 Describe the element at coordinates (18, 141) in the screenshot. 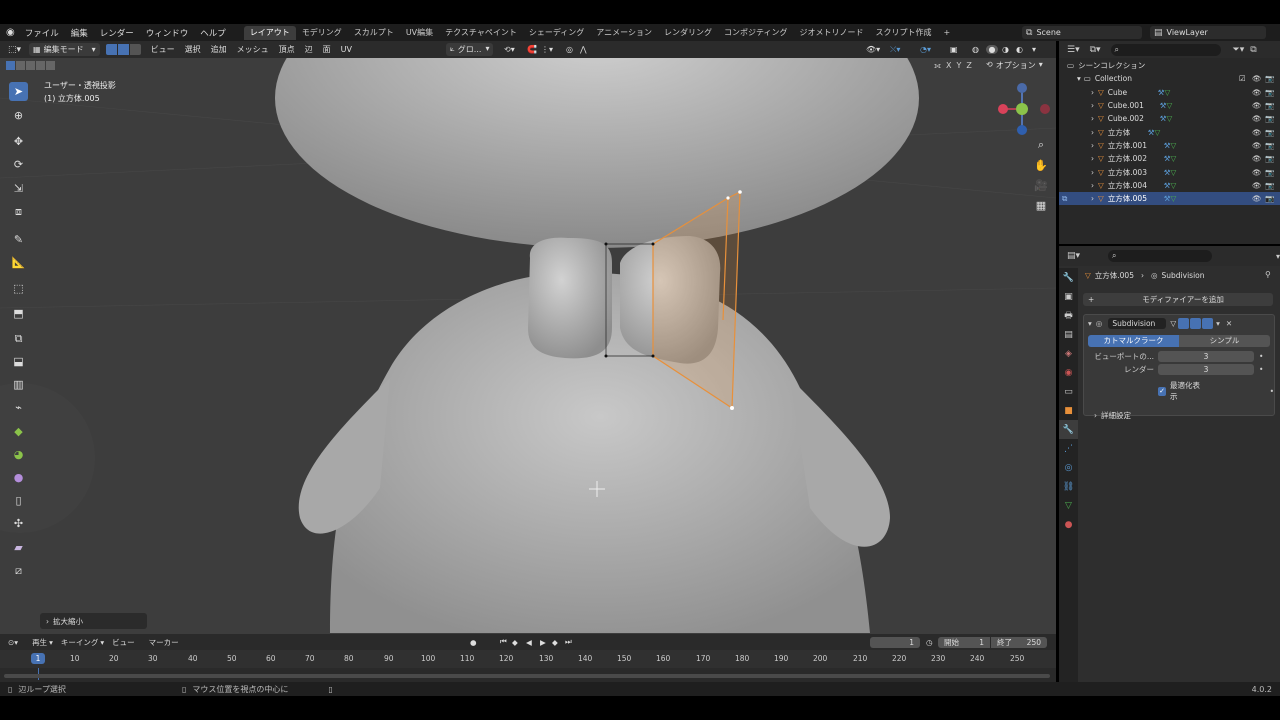

I see `tool-move: ✥` at that location.